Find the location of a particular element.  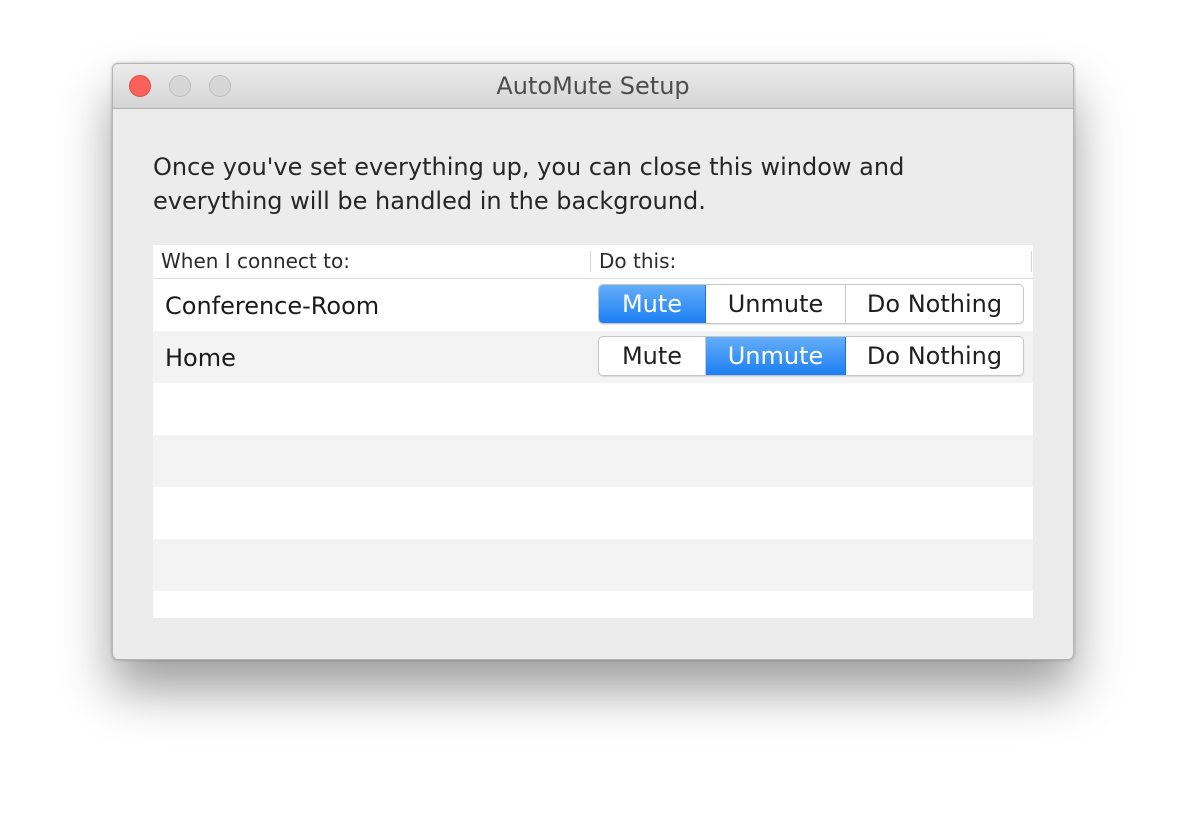

window-title: AutoMute Setup is located at coordinates (593, 86).